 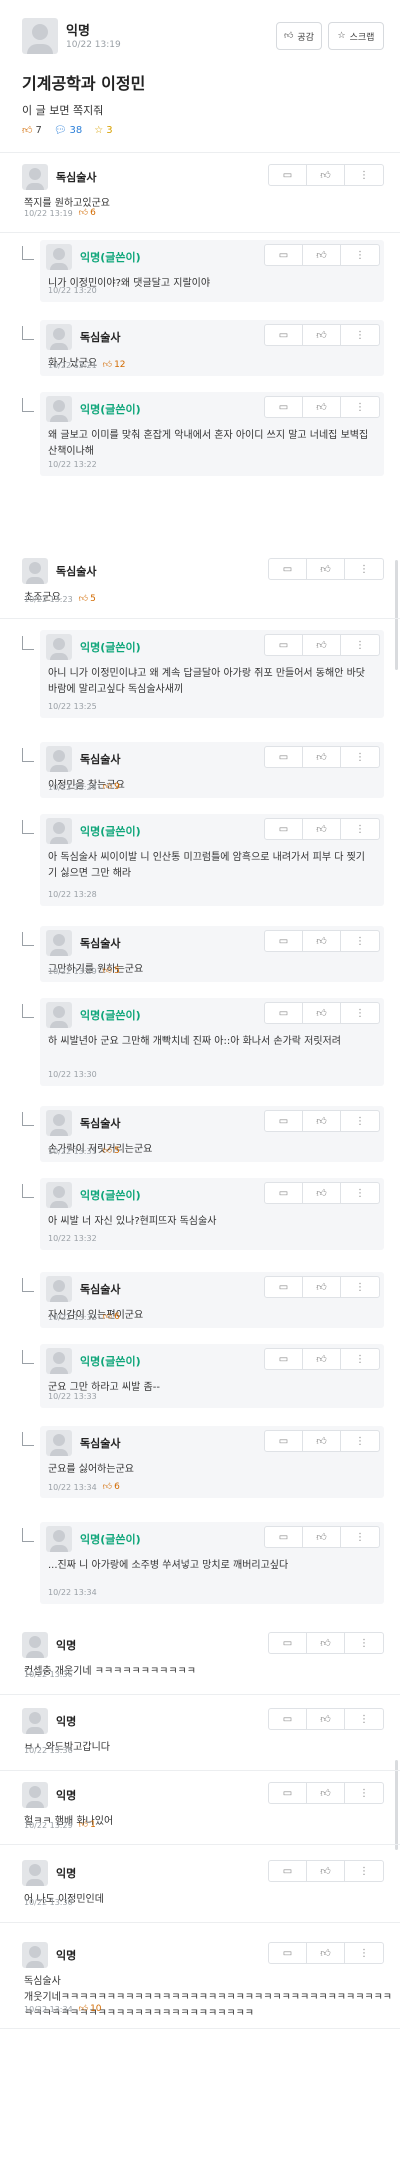 What do you see at coordinates (110, 647) in the screenshot?
I see `comment-author: 익명(글쓴이)` at bounding box center [110, 647].